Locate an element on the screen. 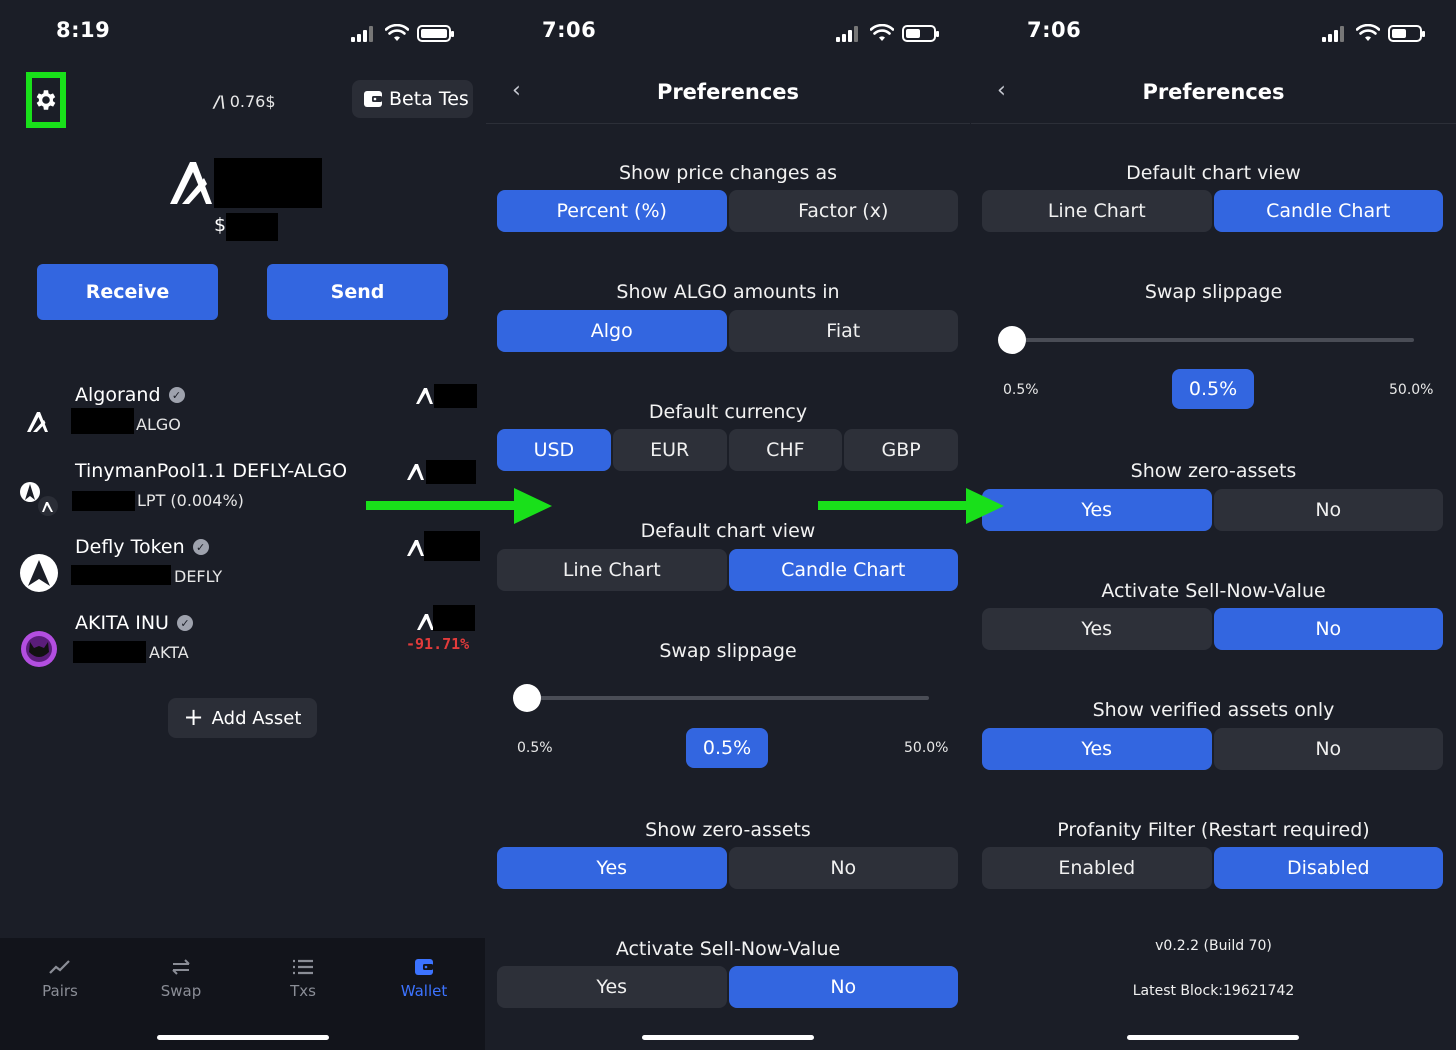 The image size is (1456, 1050). default-currency-label: Default currency is located at coordinates (728, 412).